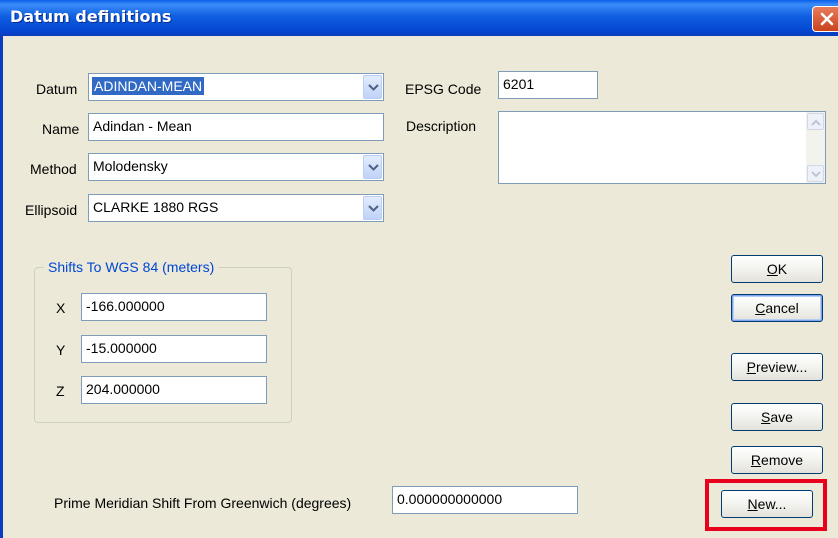 The height and width of the screenshot is (538, 838). What do you see at coordinates (782, 269) in the screenshot?
I see `ok-label-rest: K` at bounding box center [782, 269].